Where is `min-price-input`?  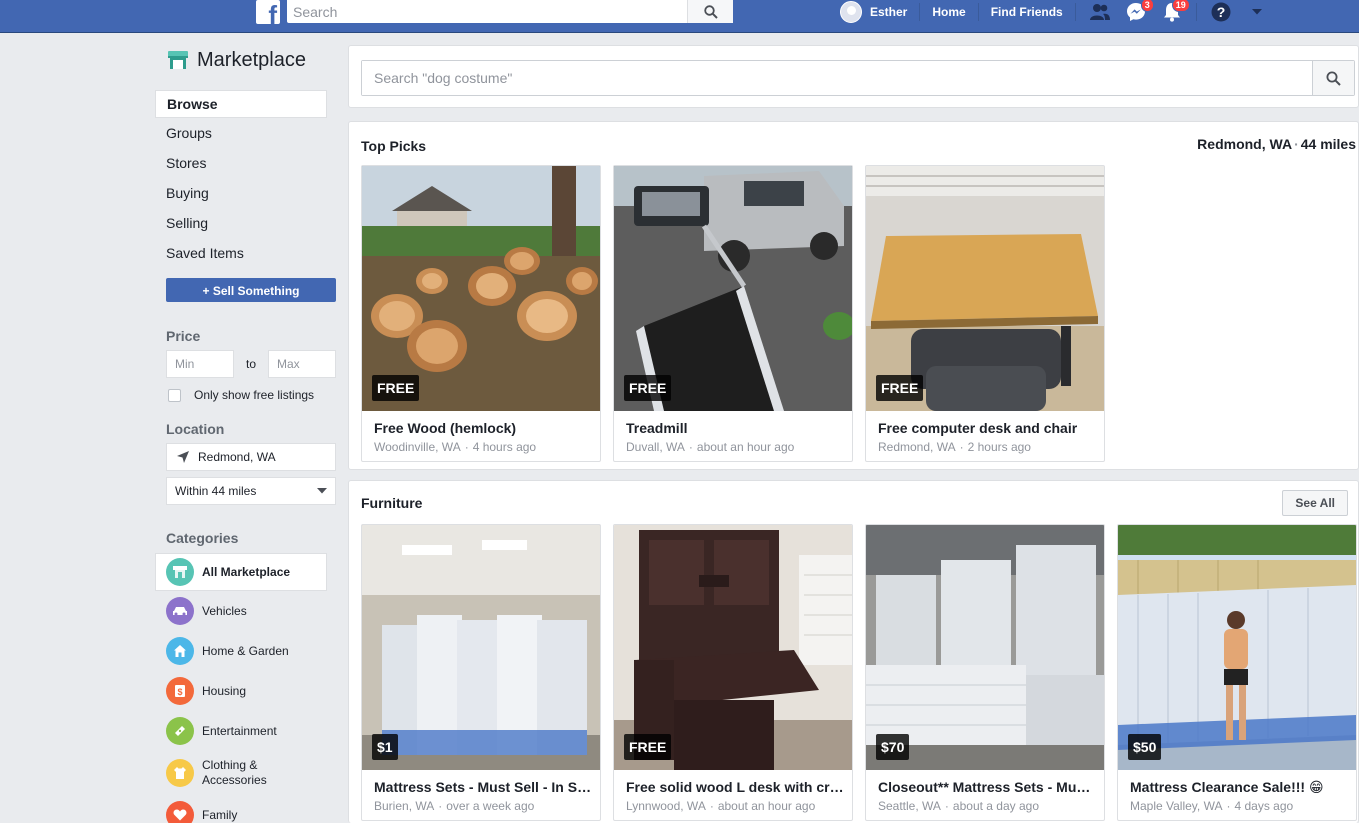 min-price-input is located at coordinates (200, 364).